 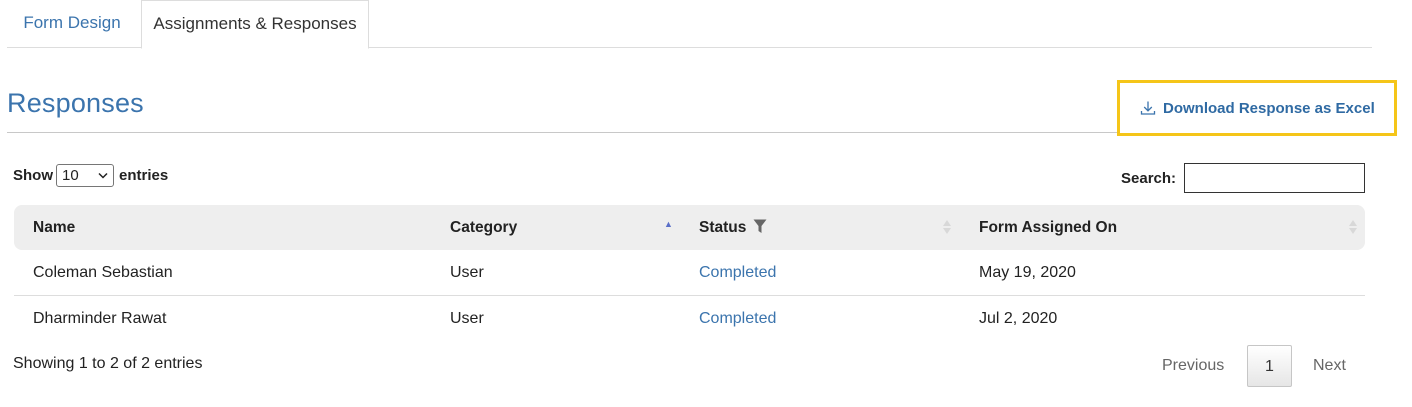 I want to click on cell-name: Coleman Sebastian, so click(x=103, y=272).